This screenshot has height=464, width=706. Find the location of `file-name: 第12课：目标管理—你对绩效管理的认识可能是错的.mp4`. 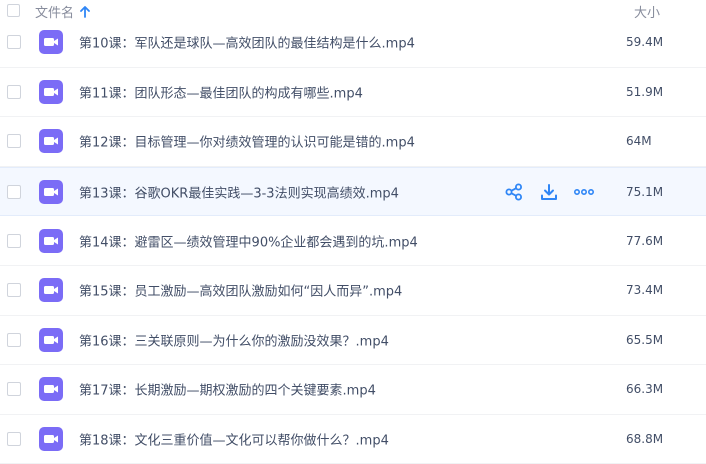

file-name: 第12课：目标管理—你对绩效管理的认识可能是错的.mp4 is located at coordinates (247, 141).